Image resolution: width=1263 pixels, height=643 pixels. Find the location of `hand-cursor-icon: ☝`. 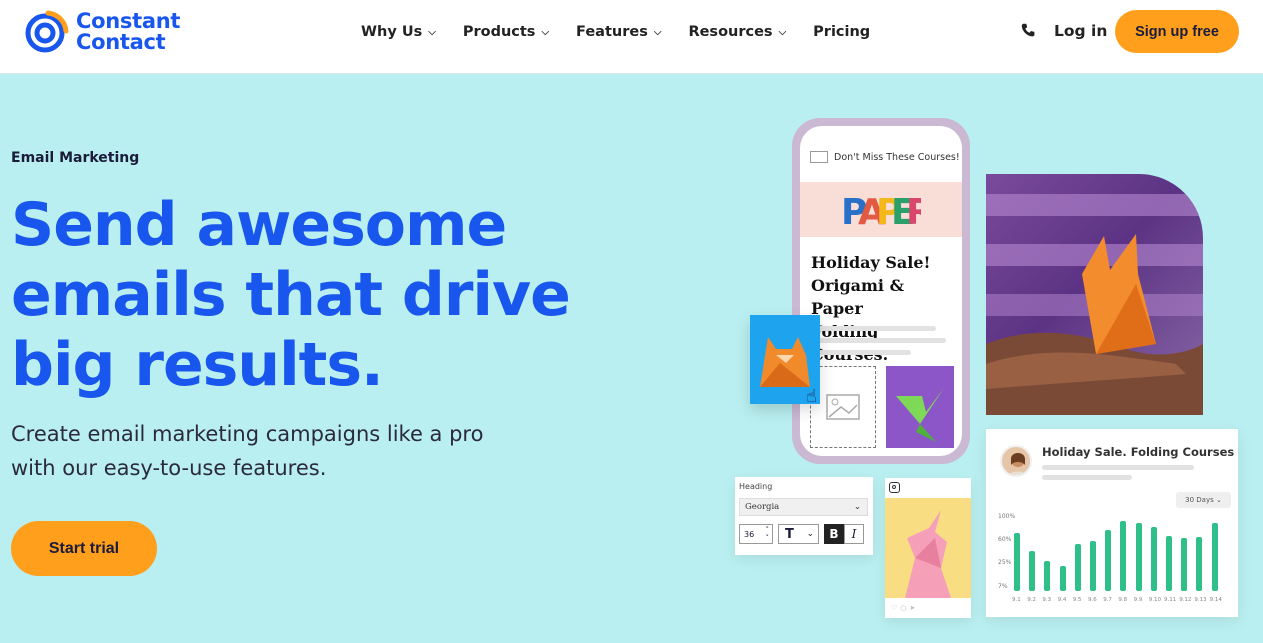

hand-cursor-icon: ☝ is located at coordinates (811, 396).